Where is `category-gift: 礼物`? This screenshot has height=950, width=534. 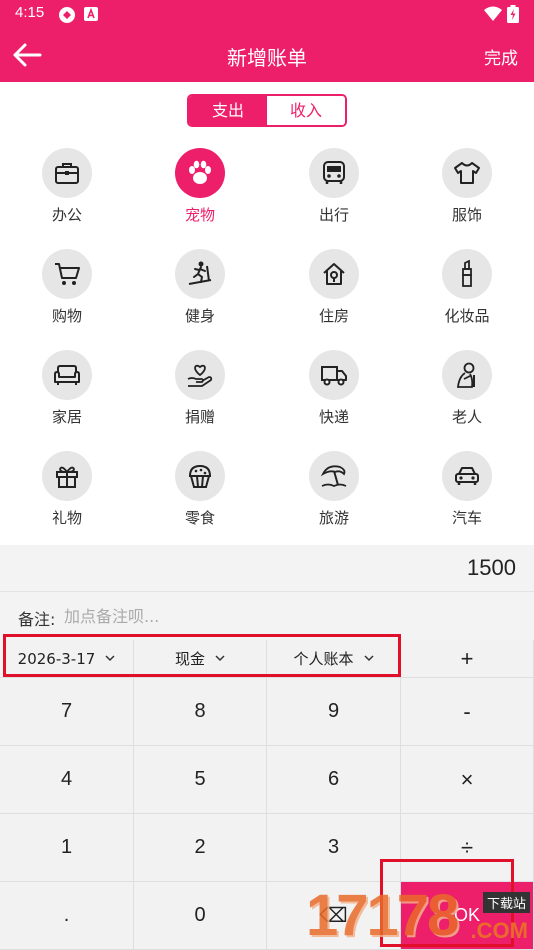 category-gift: 礼物 is located at coordinates (67, 497).